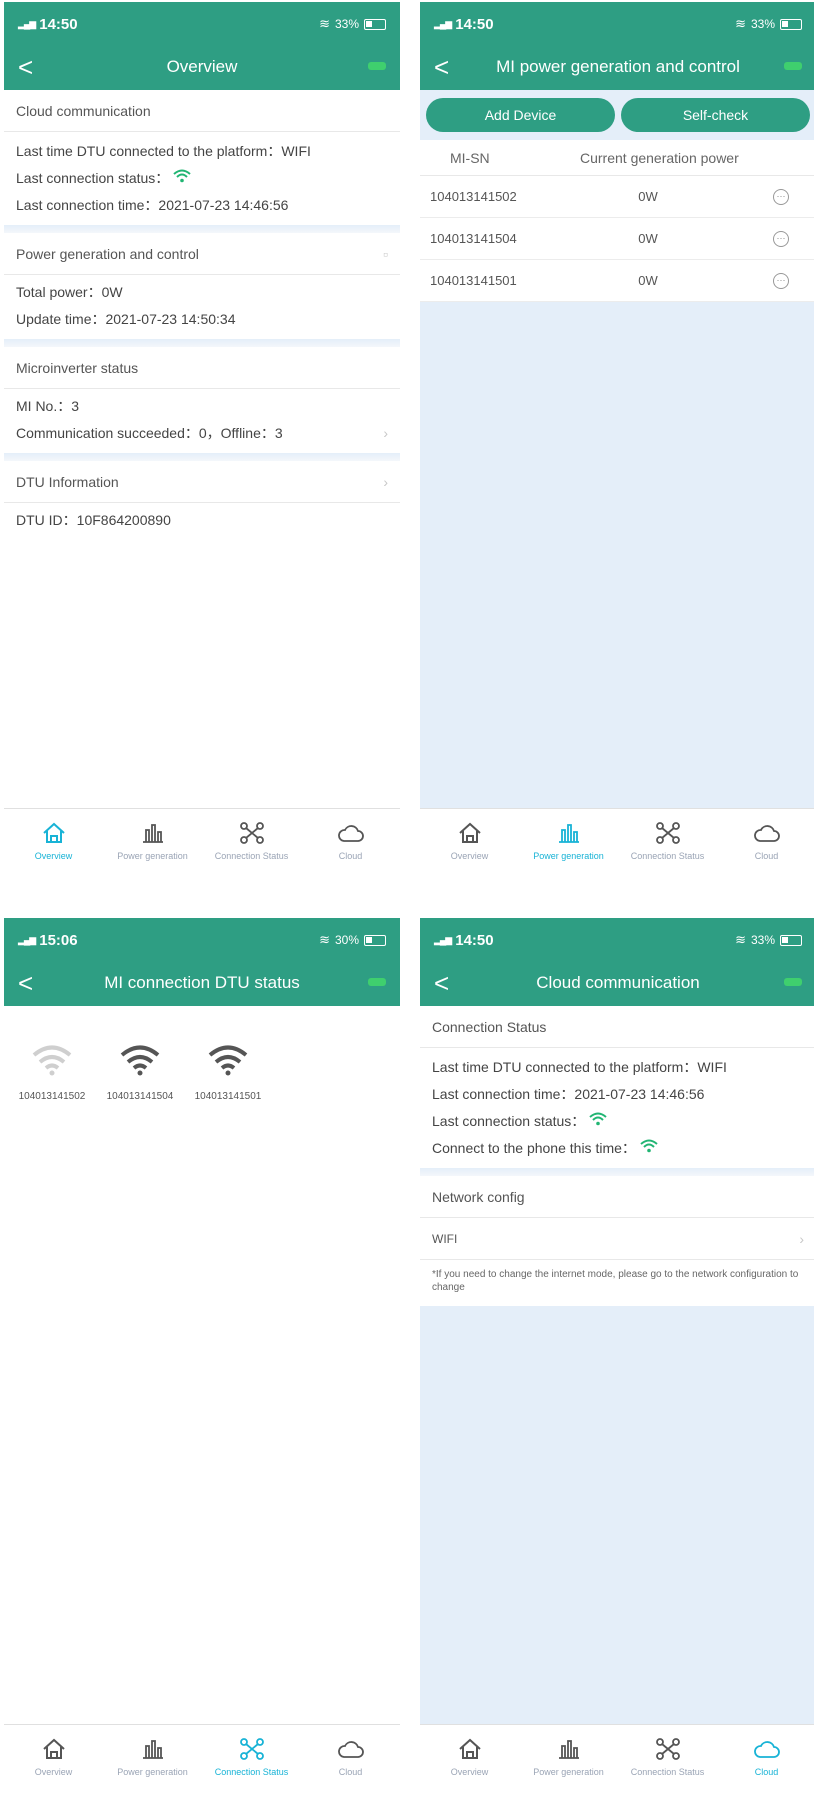 The image size is (814, 1805). What do you see at coordinates (52, 1073) in the screenshot?
I see `device-tile: 104013141502` at bounding box center [52, 1073].